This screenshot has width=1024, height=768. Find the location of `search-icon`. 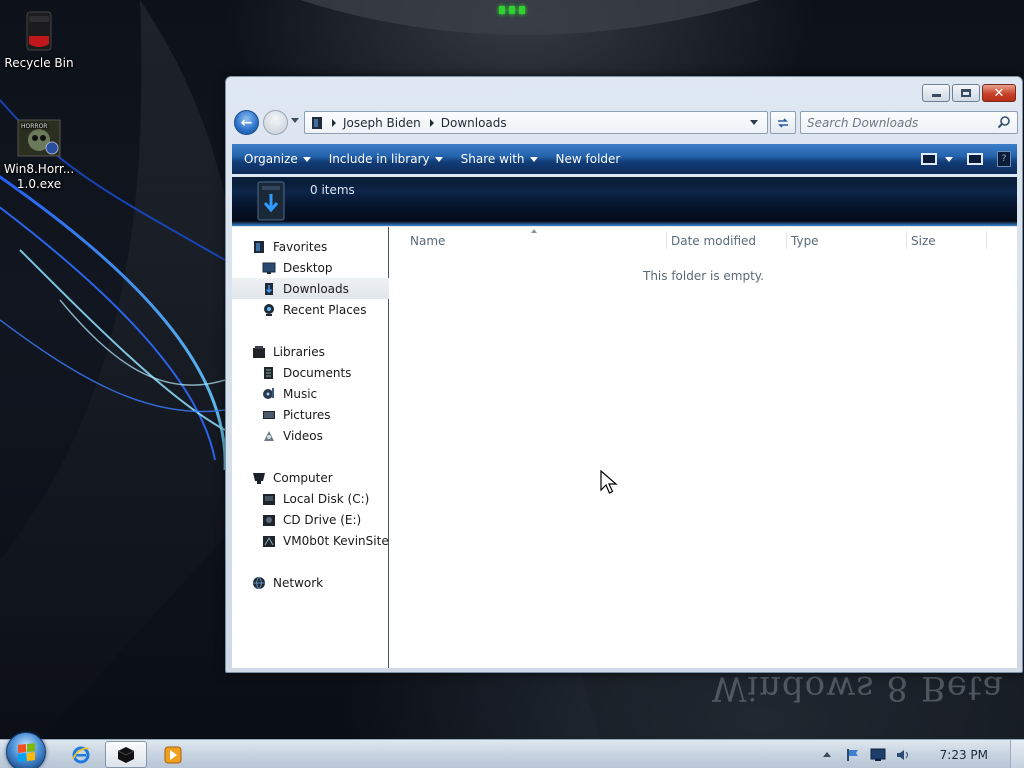

search-icon is located at coordinates (1004, 122).